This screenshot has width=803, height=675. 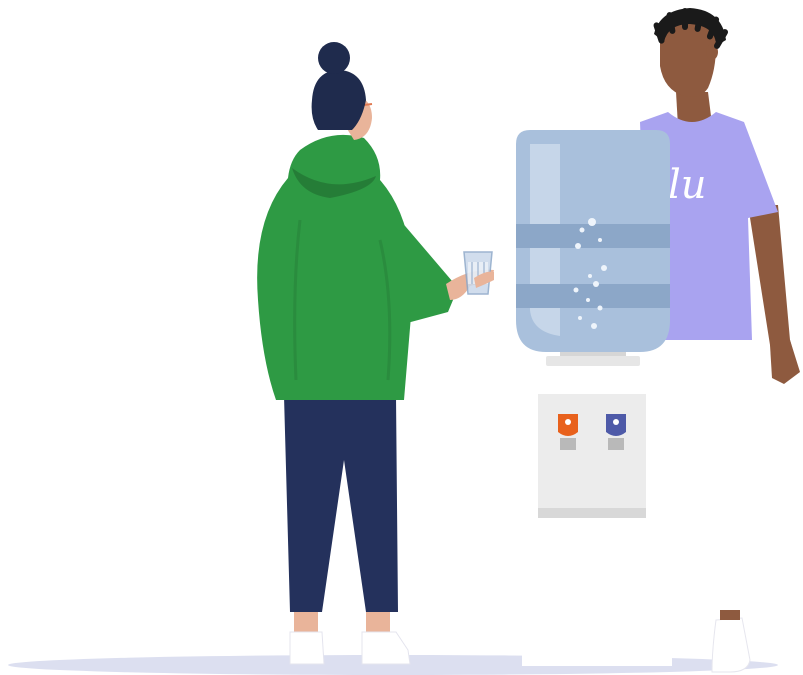 What do you see at coordinates (334, 58) in the screenshot?
I see `woman-hair-bun` at bounding box center [334, 58].